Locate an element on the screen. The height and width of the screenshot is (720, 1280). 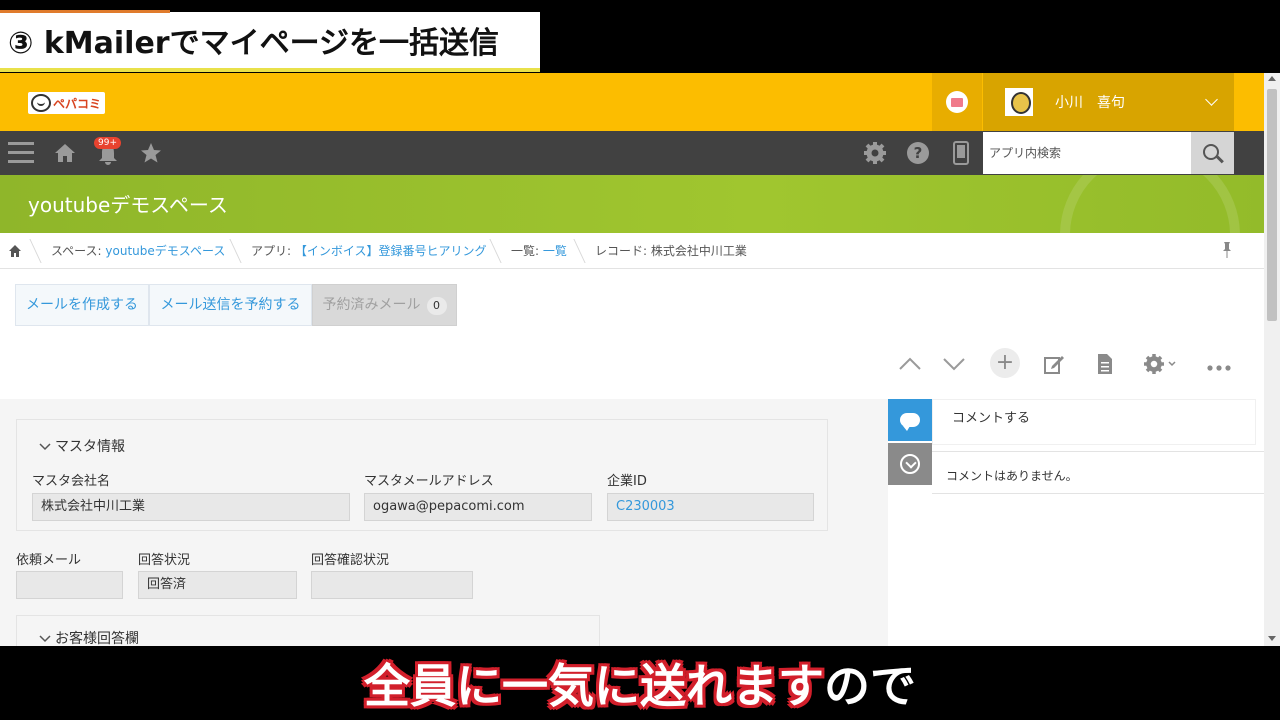
scheduled-mail-button: 予約済みメール 0 is located at coordinates (384, 305).